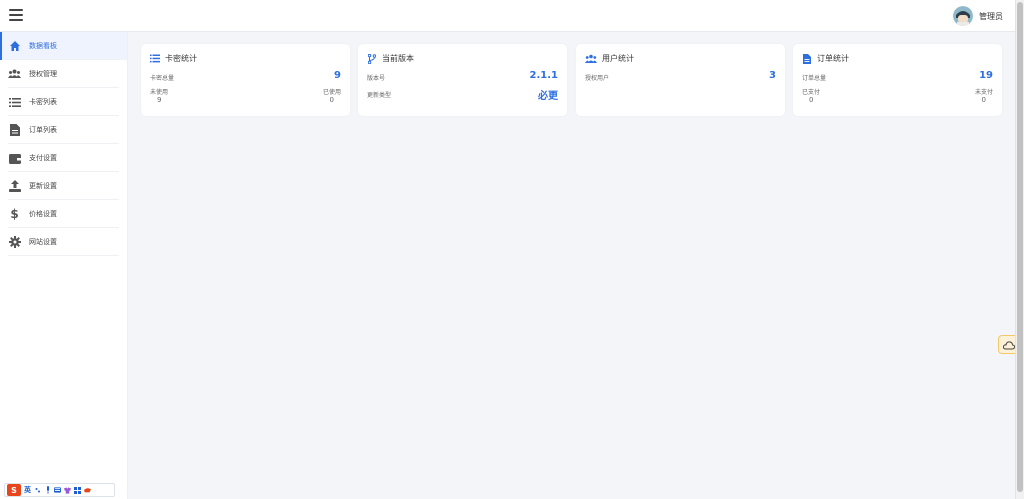 This screenshot has width=1024, height=499. I want to click on card-title: 卡密统计, so click(181, 58).